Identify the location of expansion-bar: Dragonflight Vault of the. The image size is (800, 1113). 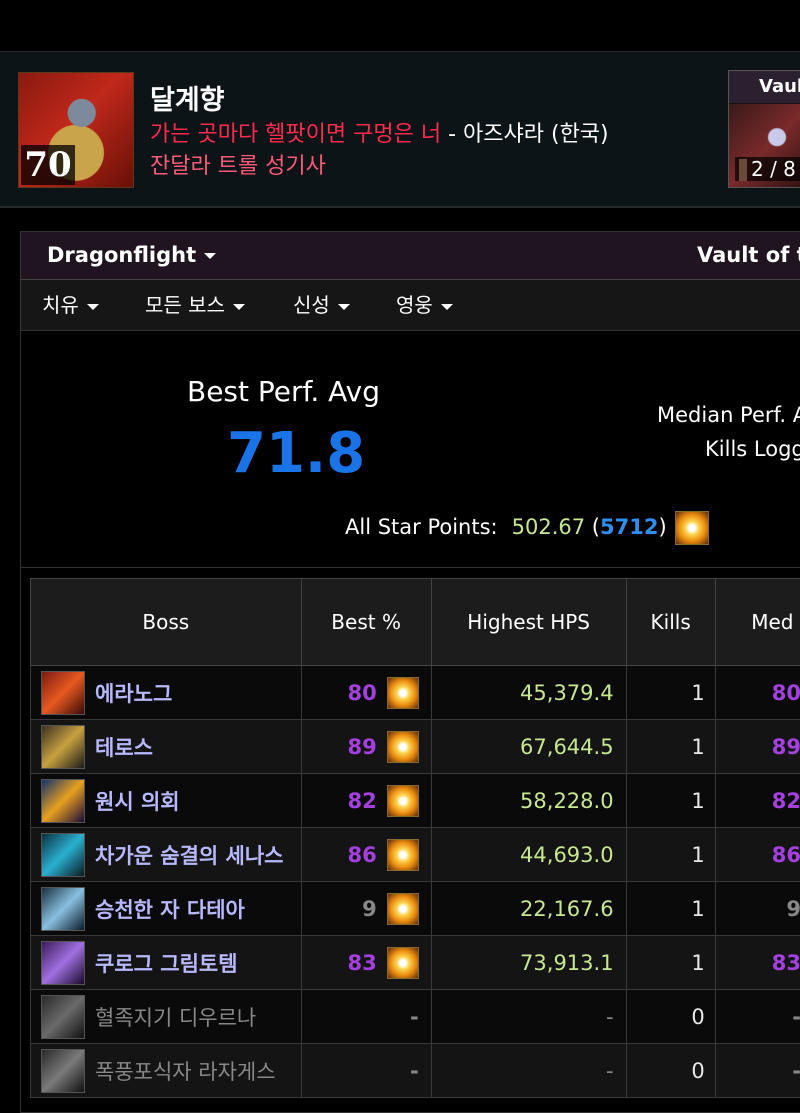
(410, 256).